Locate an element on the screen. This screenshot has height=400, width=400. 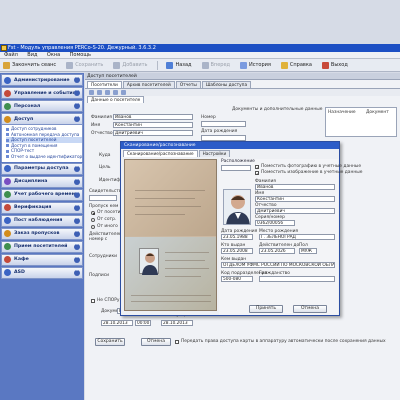
dlg-patronymic-input: Дмитриевич is located at coordinates (295, 211).